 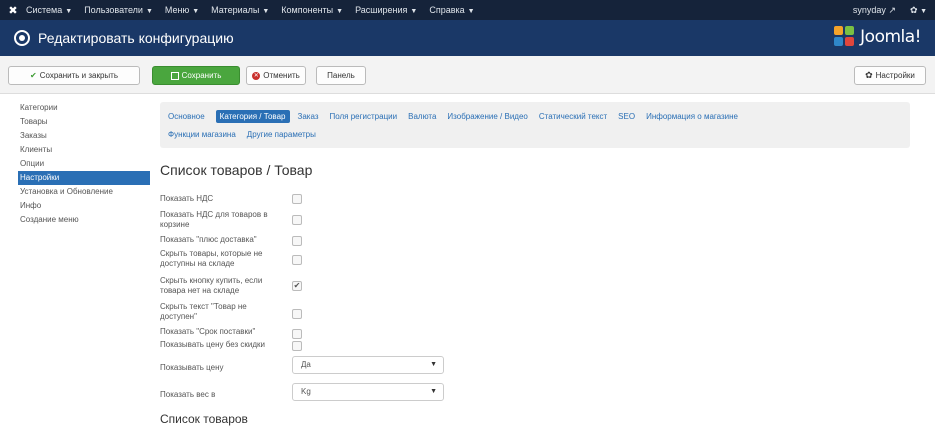 I want to click on button-label: Сохранить, so click(x=201, y=75).